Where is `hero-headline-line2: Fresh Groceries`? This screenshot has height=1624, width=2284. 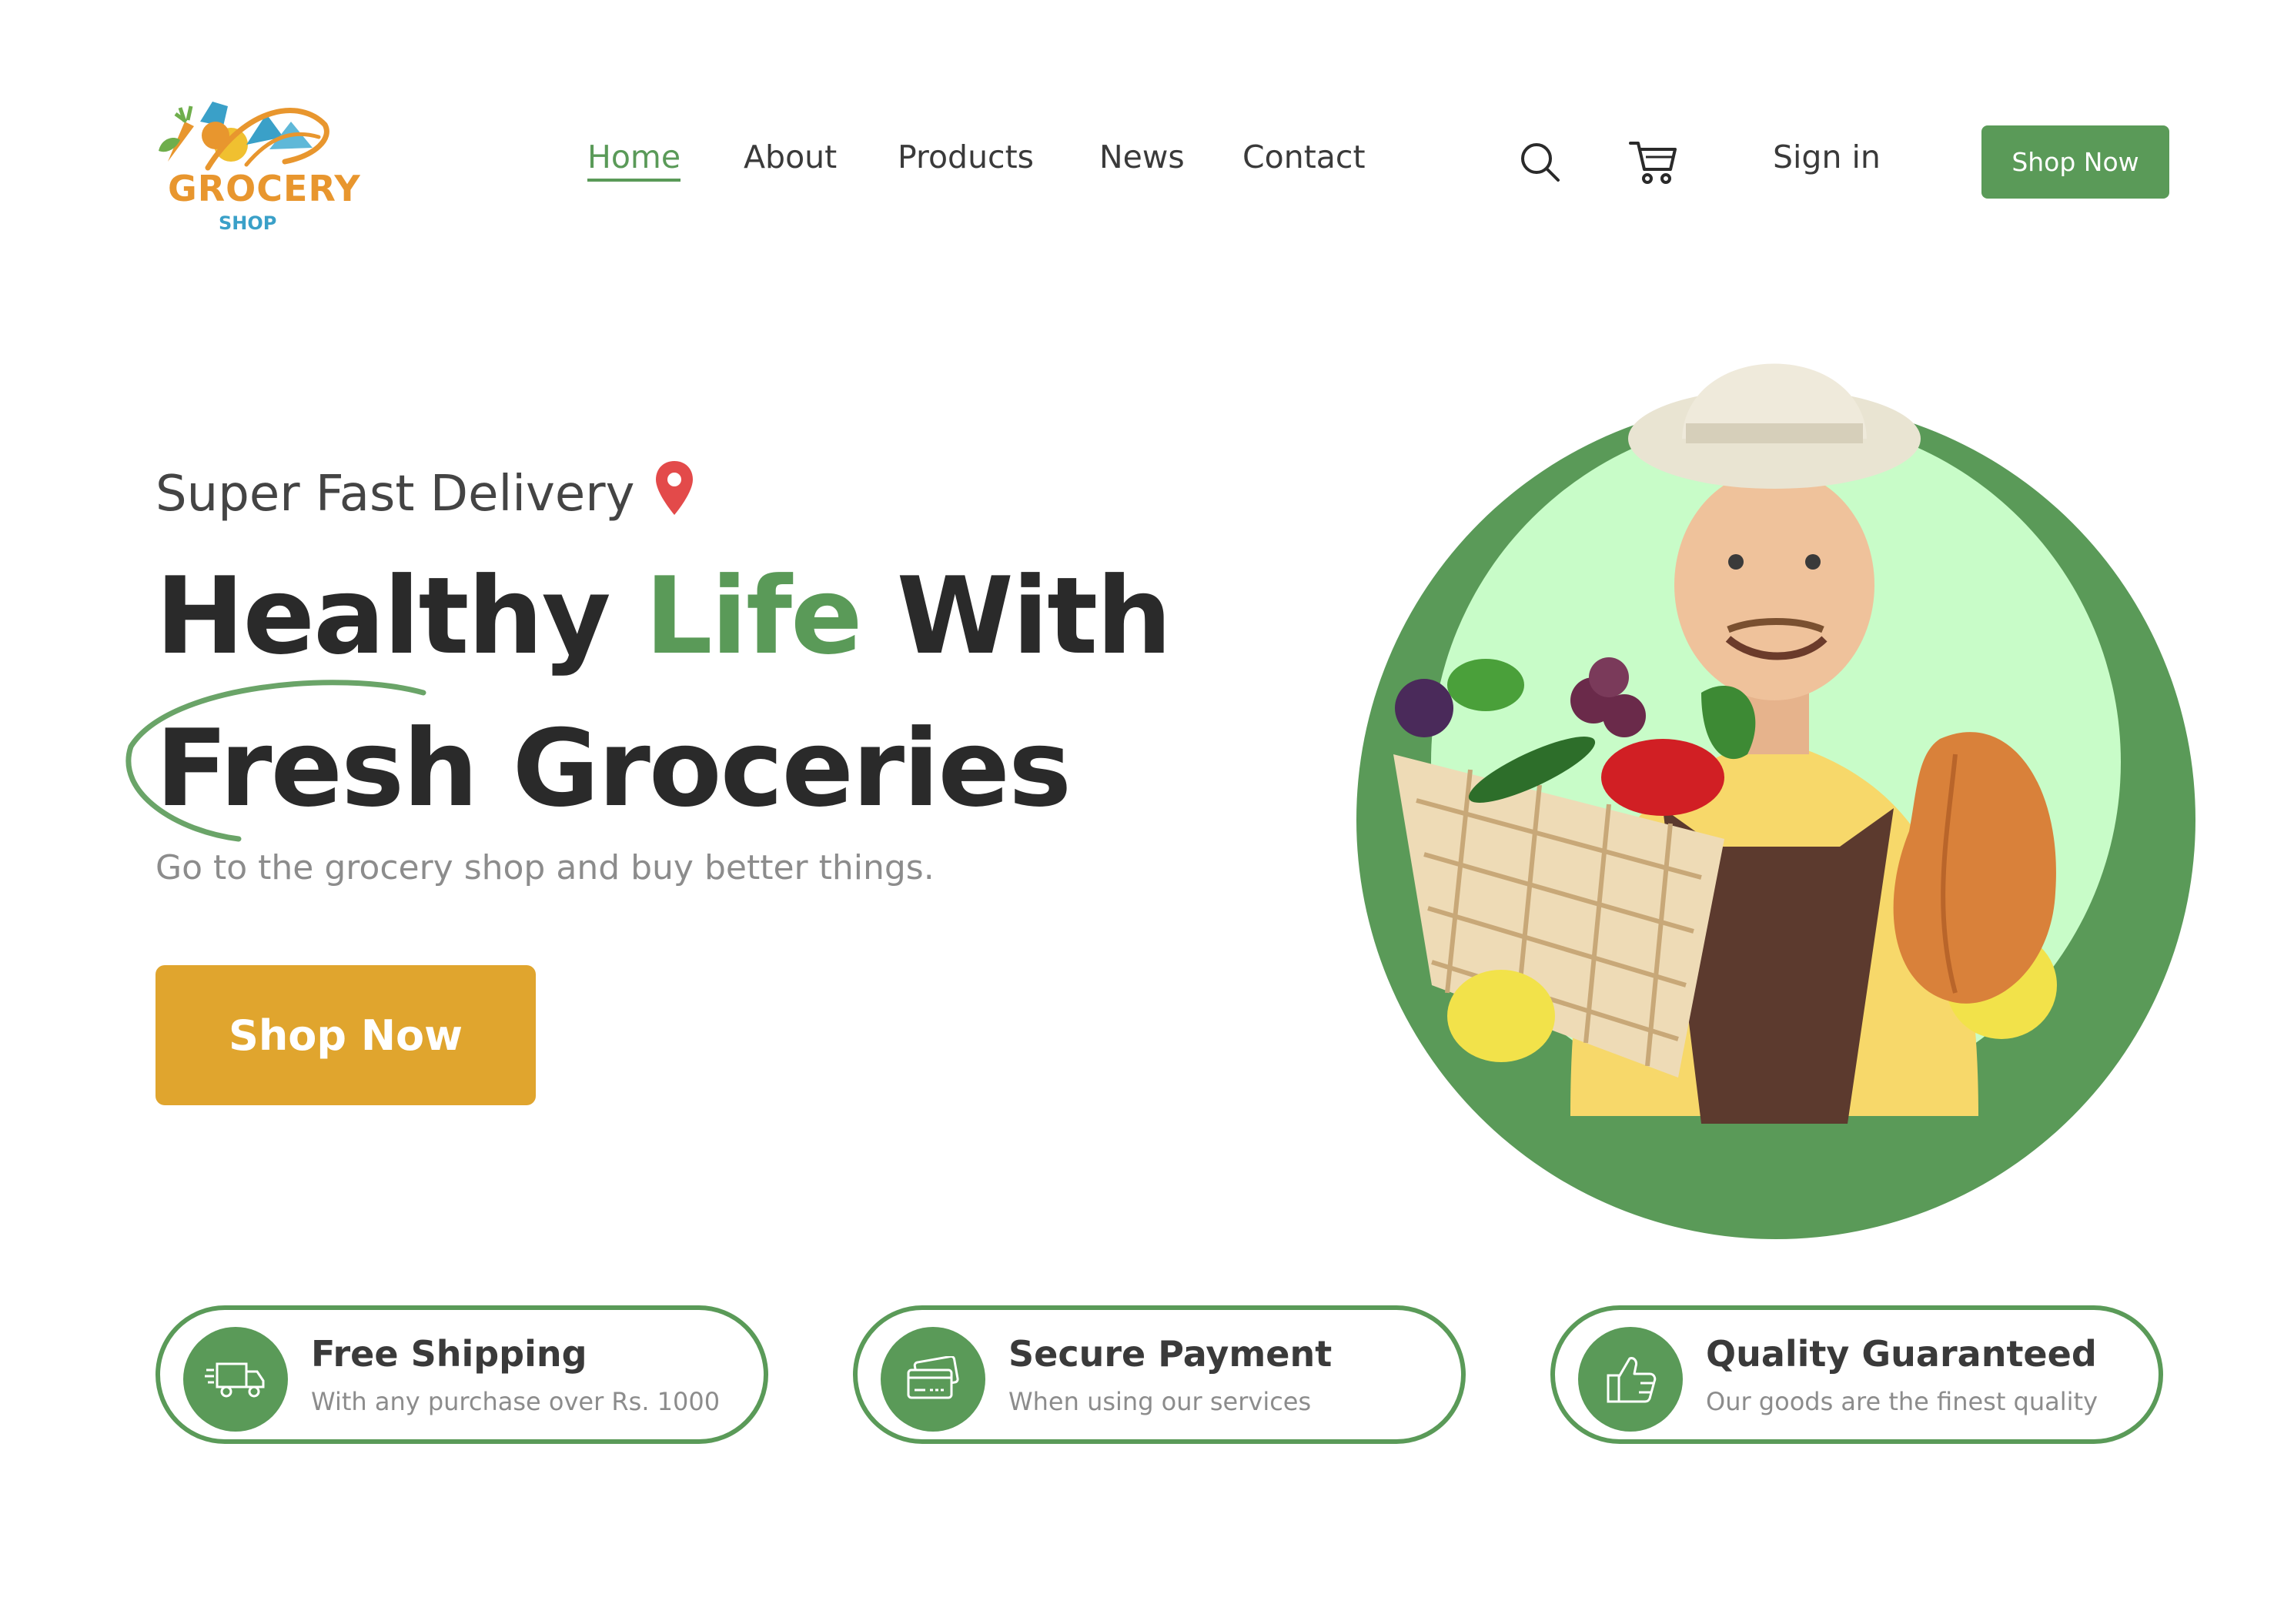
hero-headline-line2: Fresh Groceries is located at coordinates (613, 768).